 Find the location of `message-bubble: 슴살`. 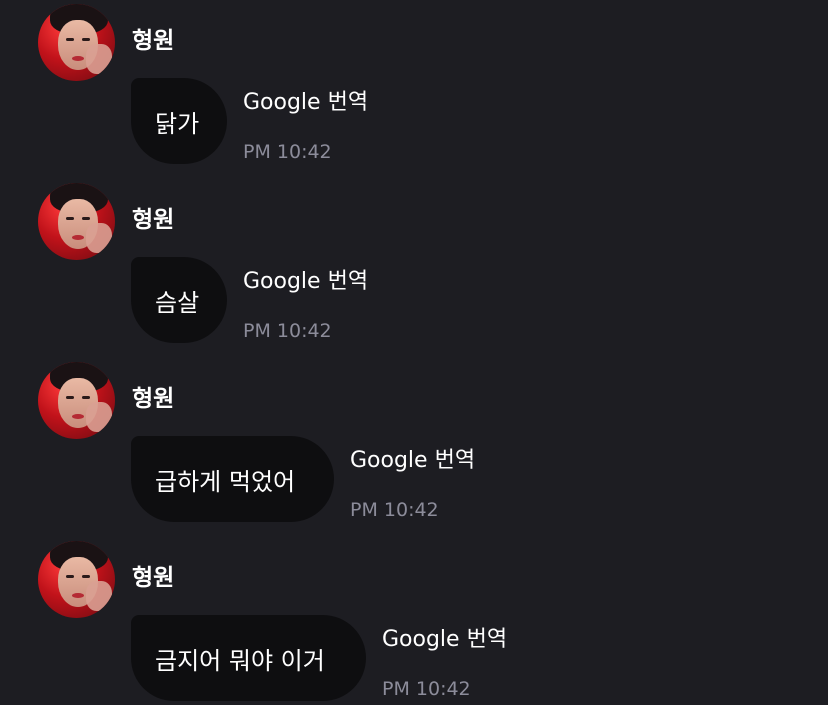

message-bubble: 슴살 is located at coordinates (179, 300).